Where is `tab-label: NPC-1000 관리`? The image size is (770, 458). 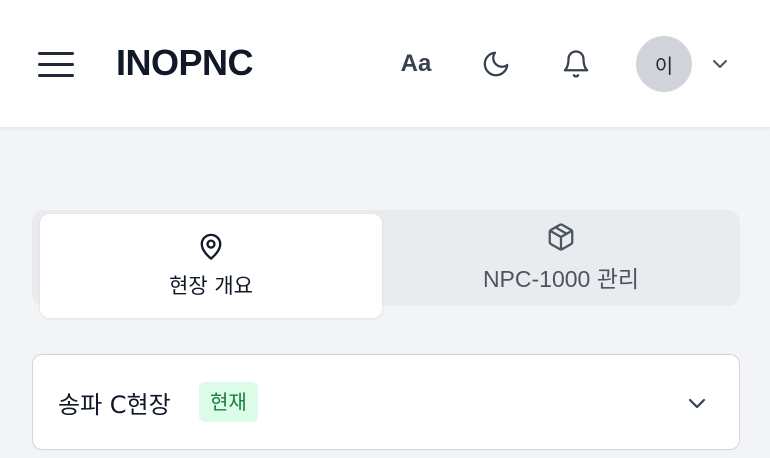 tab-label: NPC-1000 관리 is located at coordinates (561, 279).